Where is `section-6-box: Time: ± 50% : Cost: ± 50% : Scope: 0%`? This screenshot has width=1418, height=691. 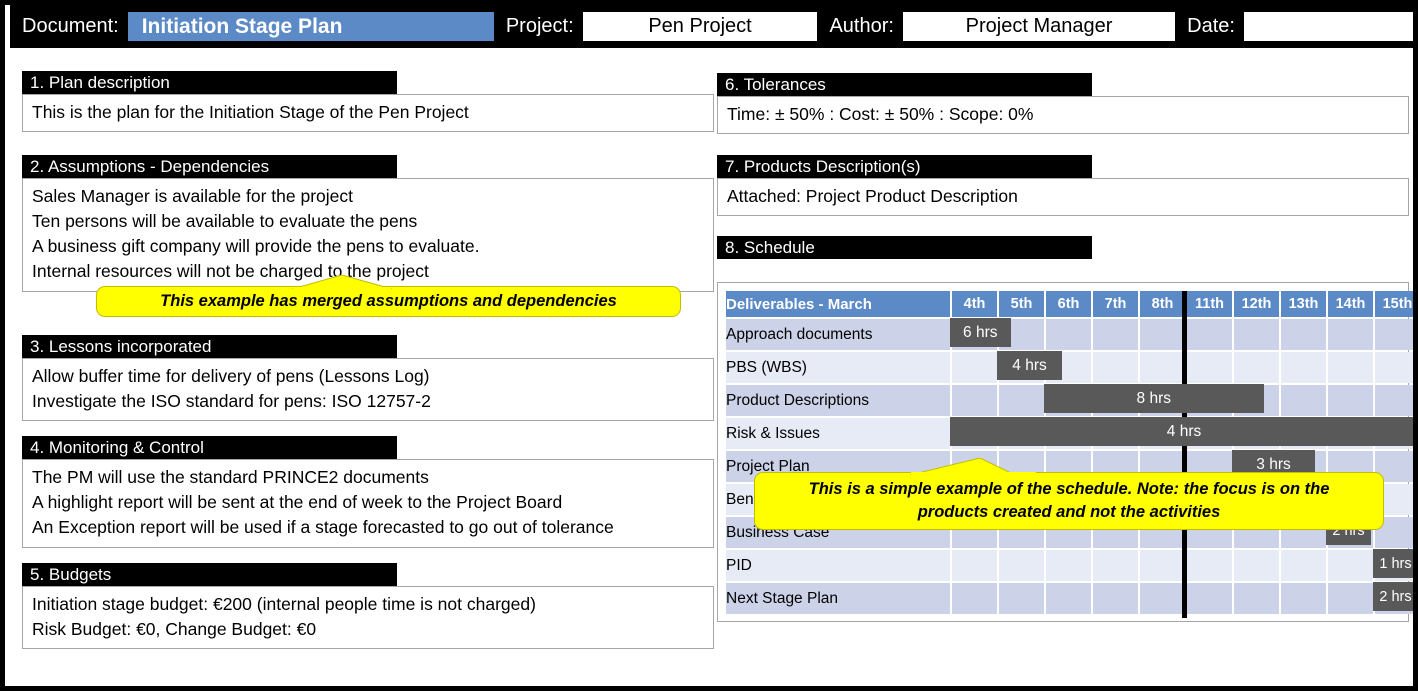 section-6-box: Time: ± 50% : Cost: ± 50% : Scope: 0% is located at coordinates (1063, 115).